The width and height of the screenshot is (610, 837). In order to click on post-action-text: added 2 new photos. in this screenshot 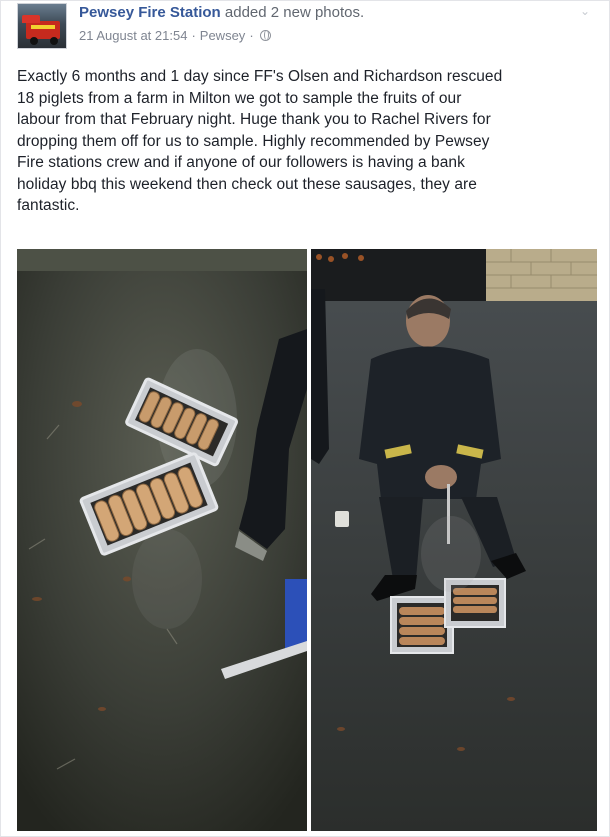, I will do `click(294, 12)`.